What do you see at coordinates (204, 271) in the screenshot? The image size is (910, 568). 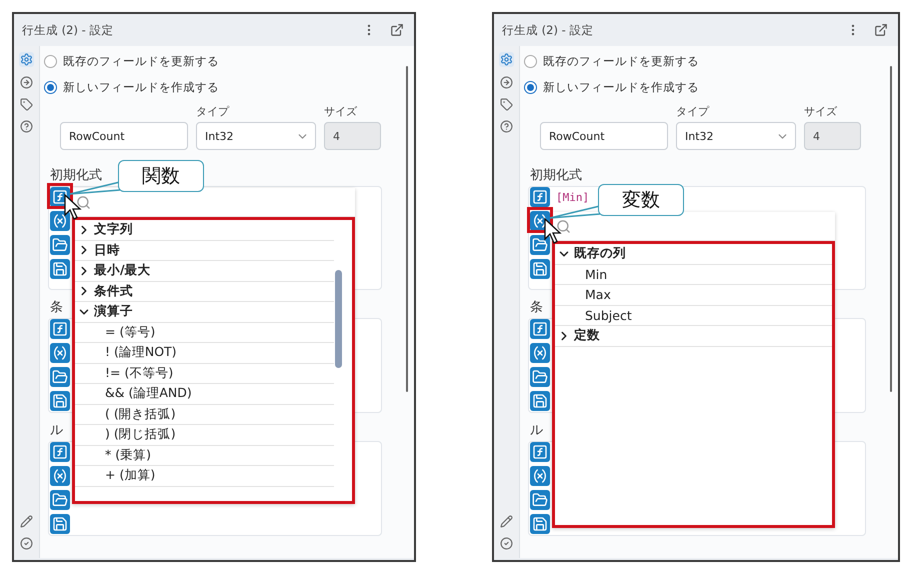 I see `menu-group: 最小/最大` at bounding box center [204, 271].